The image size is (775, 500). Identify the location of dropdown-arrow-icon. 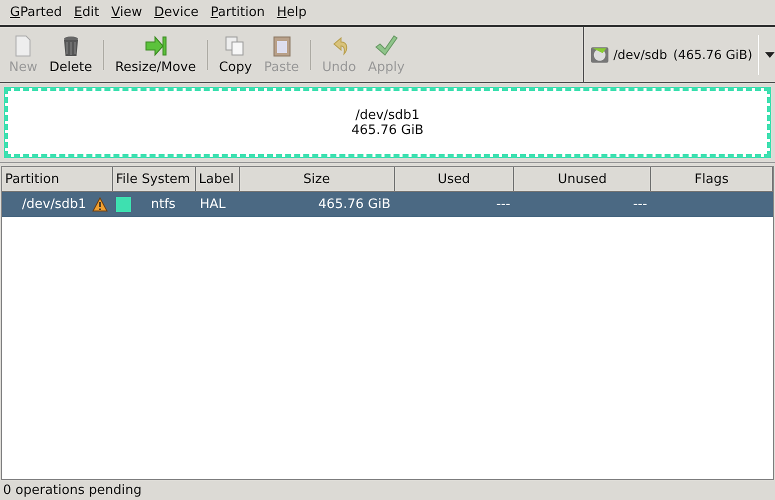
(770, 54).